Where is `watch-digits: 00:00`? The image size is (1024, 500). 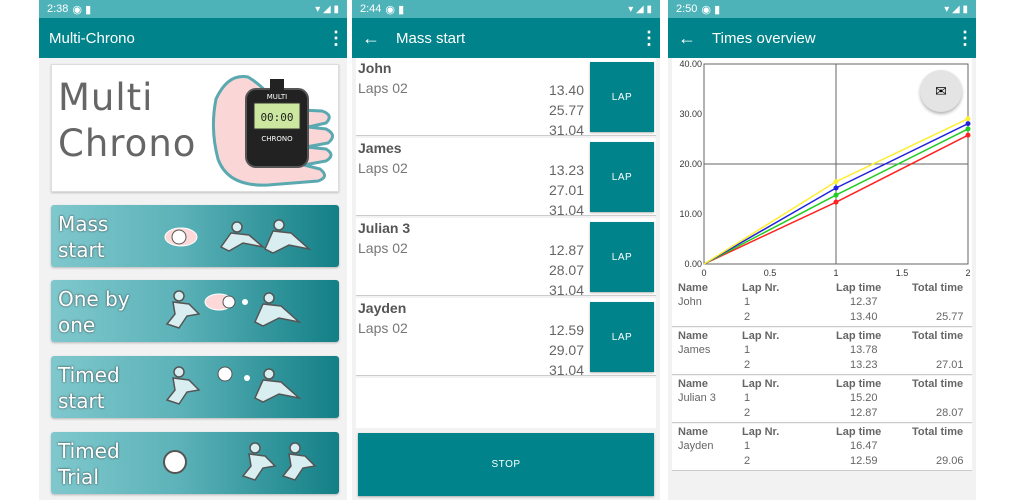 watch-digits: 00:00 is located at coordinates (276, 117).